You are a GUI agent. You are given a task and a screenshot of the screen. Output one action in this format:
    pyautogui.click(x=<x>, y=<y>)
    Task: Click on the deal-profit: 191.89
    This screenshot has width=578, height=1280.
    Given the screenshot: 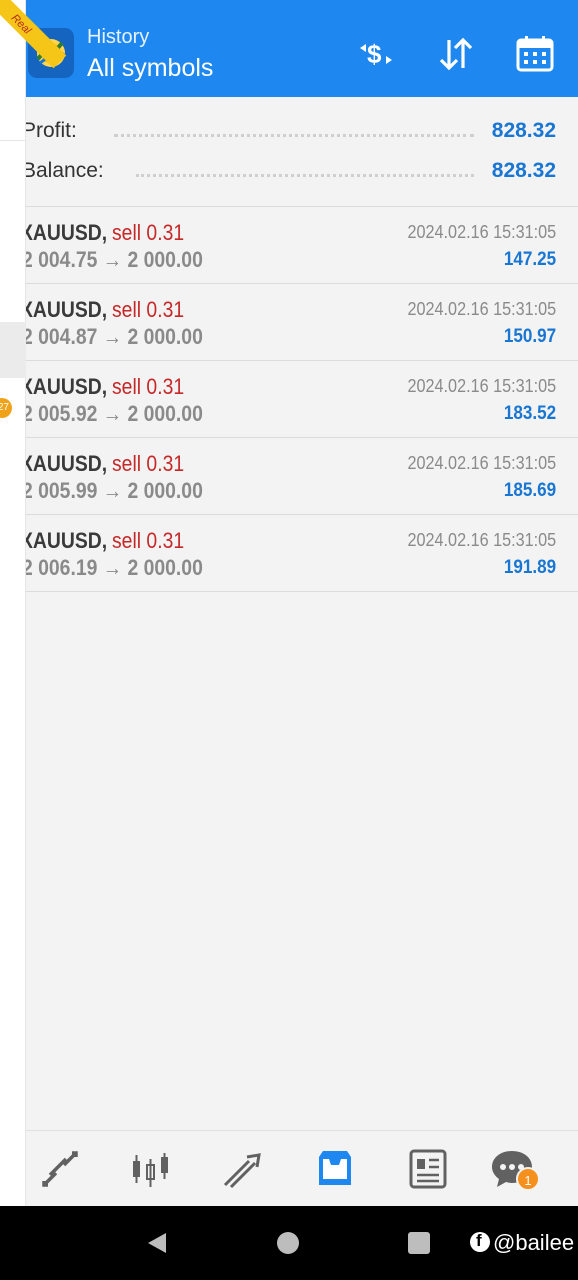 What is the action you would take?
    pyautogui.click(x=529, y=567)
    